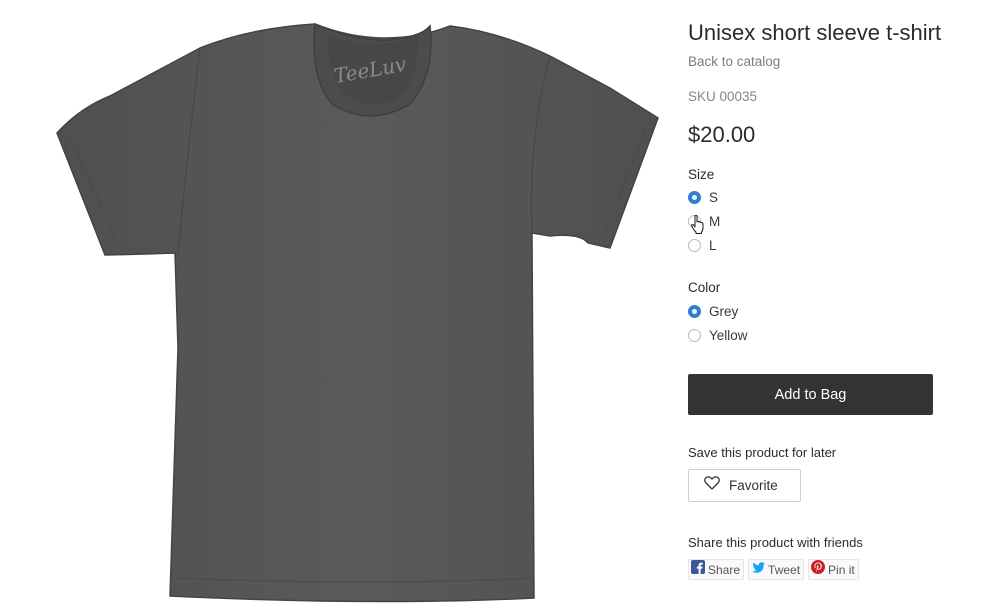 The width and height of the screenshot is (991, 613). I want to click on size-label: Size, so click(701, 174).